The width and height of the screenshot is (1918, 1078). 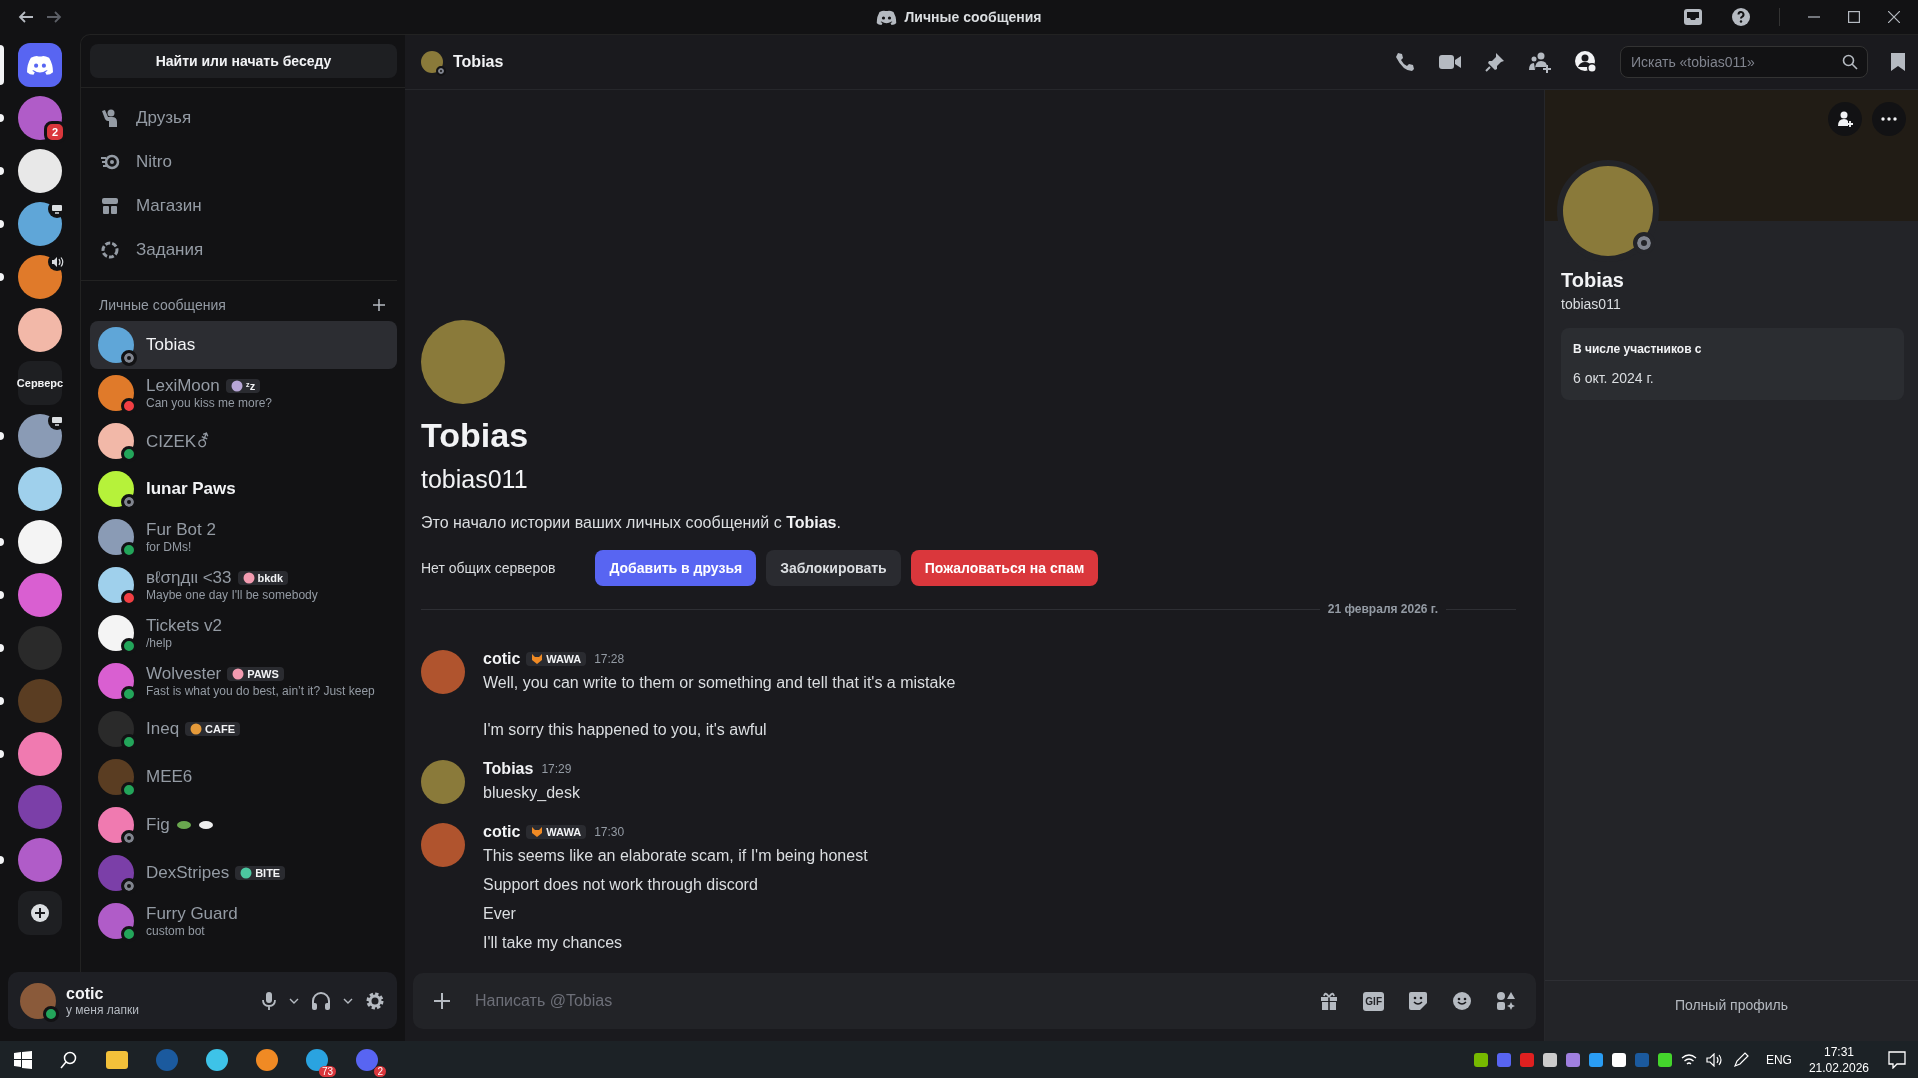 What do you see at coordinates (1898, 62) in the screenshot?
I see `bookmark-icon` at bounding box center [1898, 62].